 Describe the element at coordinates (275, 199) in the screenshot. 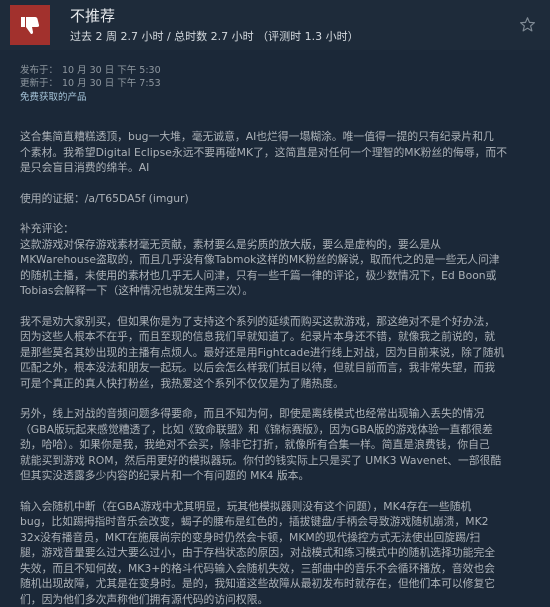

I see `review-paragraph: 使用的证据：/a/T65DA5f (imgur)` at that location.